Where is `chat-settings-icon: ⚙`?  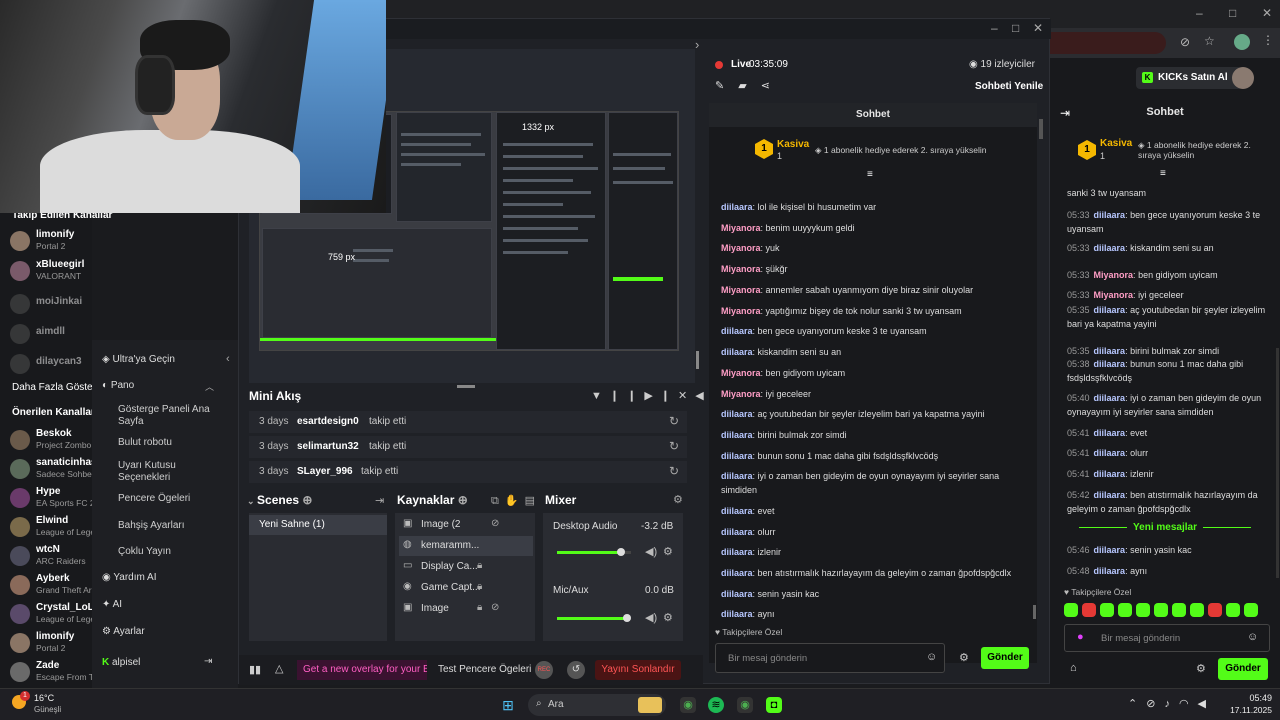 chat-settings-icon: ⚙ is located at coordinates (1201, 668).